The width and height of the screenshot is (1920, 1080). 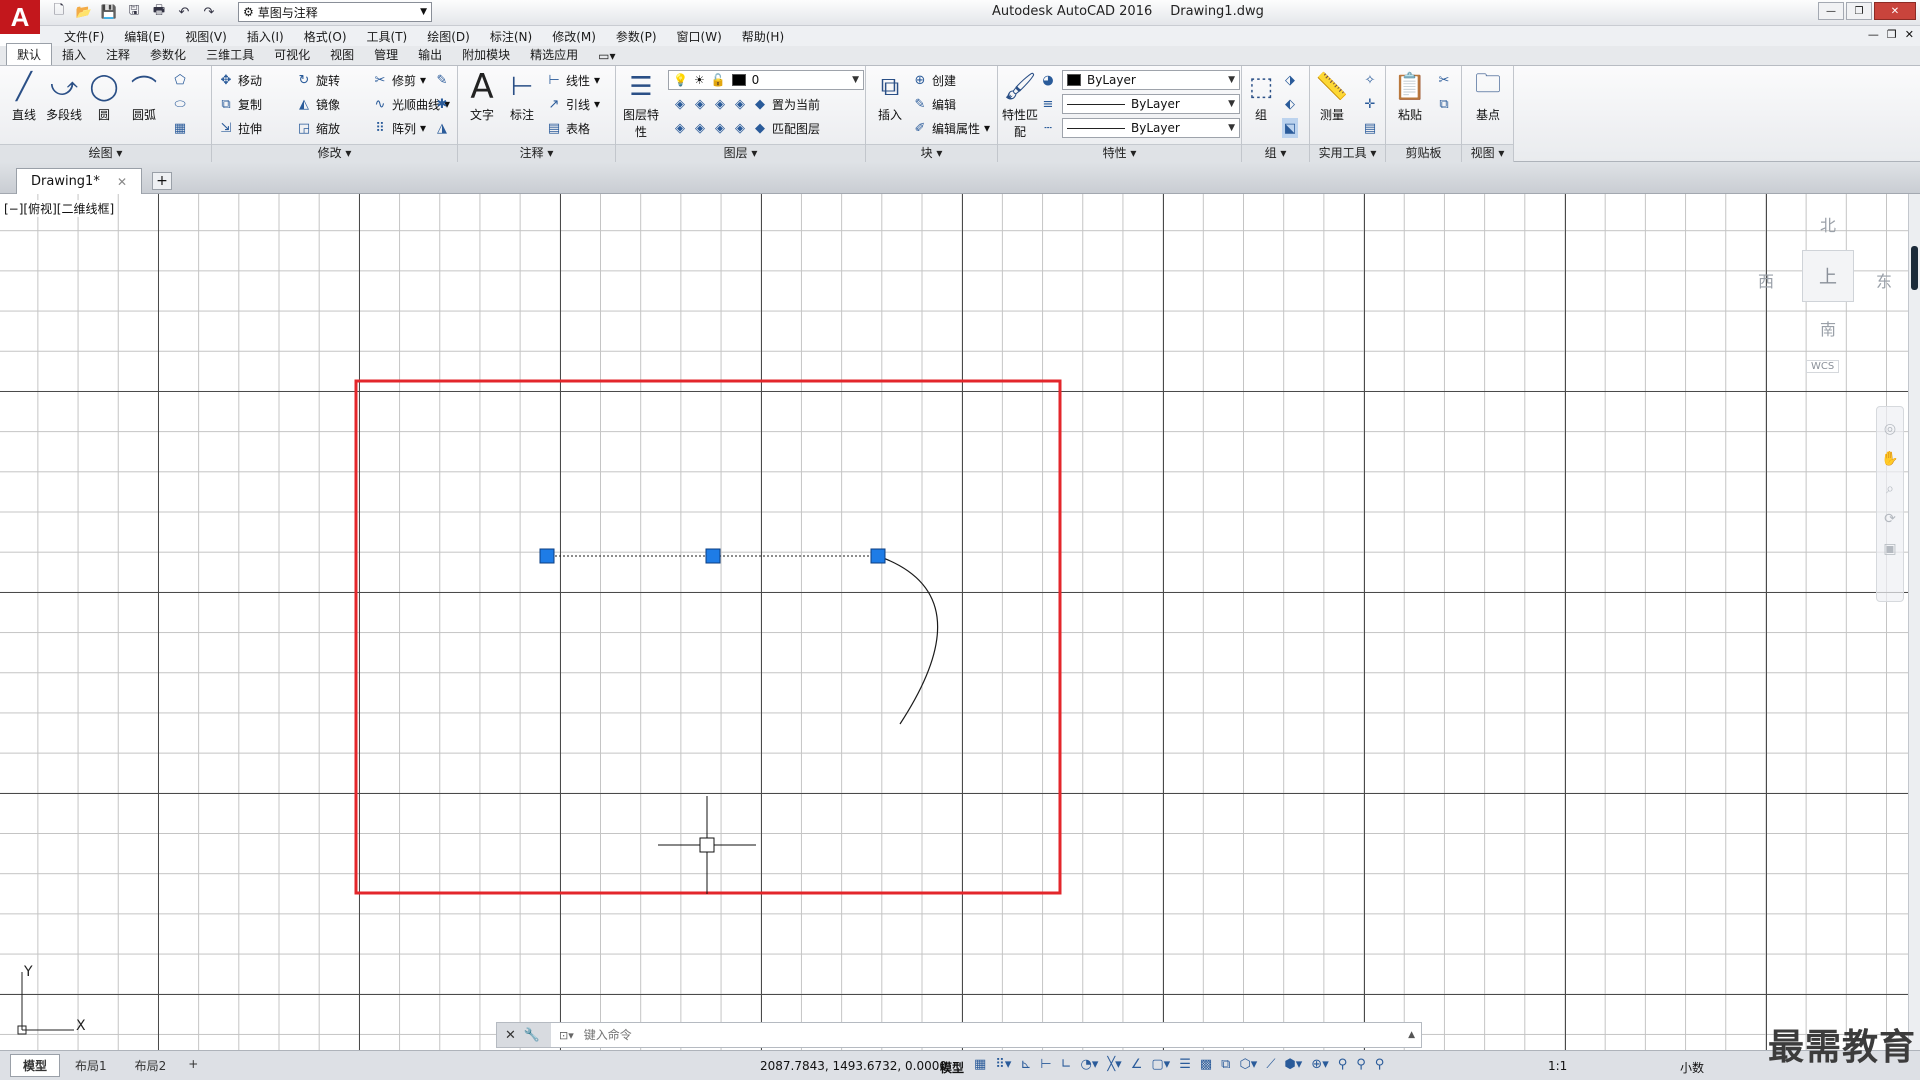 What do you see at coordinates (180, 80) in the screenshot?
I see `polygon-button: ⬠` at bounding box center [180, 80].